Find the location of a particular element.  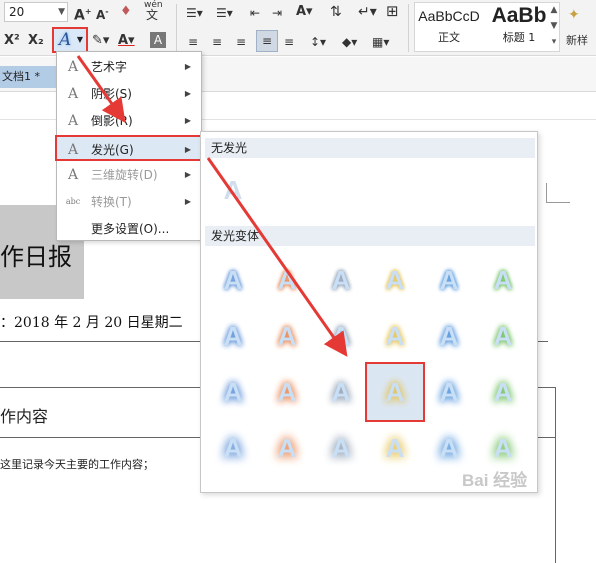

gallery-scroll: ▲ ▼ ▾ is located at coordinates (554, 26).